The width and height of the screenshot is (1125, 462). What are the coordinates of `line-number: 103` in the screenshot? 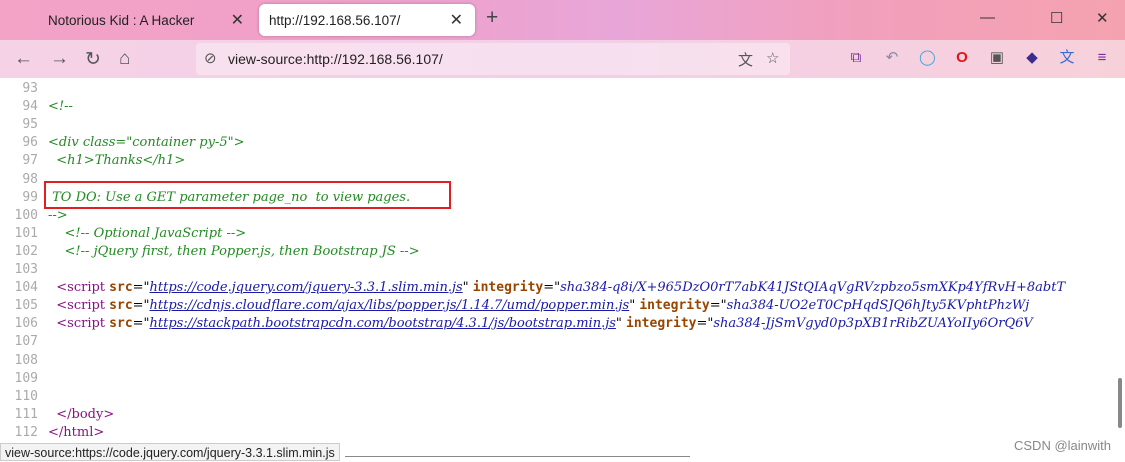 It's located at (26, 269).